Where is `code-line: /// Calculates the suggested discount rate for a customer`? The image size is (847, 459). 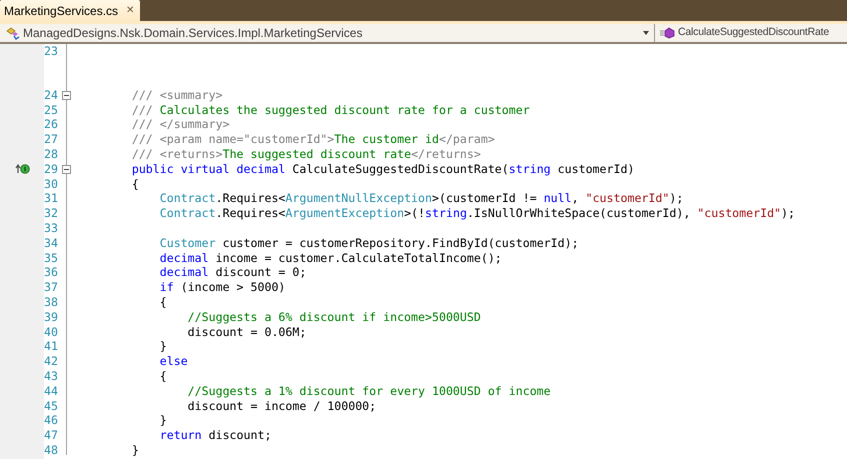 code-line: /// Calculates the suggested discount rate for a customer is located at coordinates (330, 110).